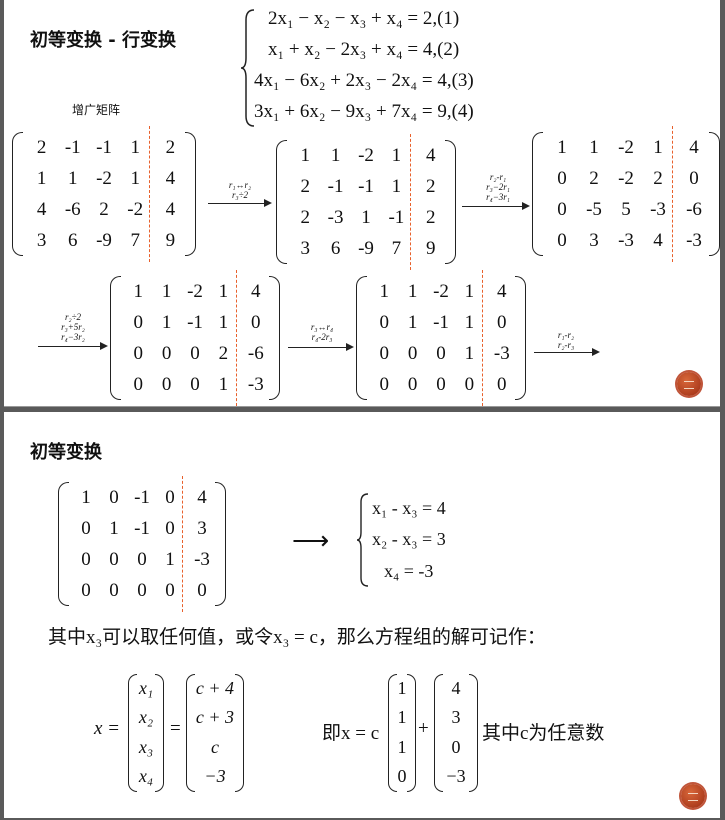 This screenshot has width=725, height=820. Describe the element at coordinates (456, 776) in the screenshot. I see `vector-entry: −3` at that location.